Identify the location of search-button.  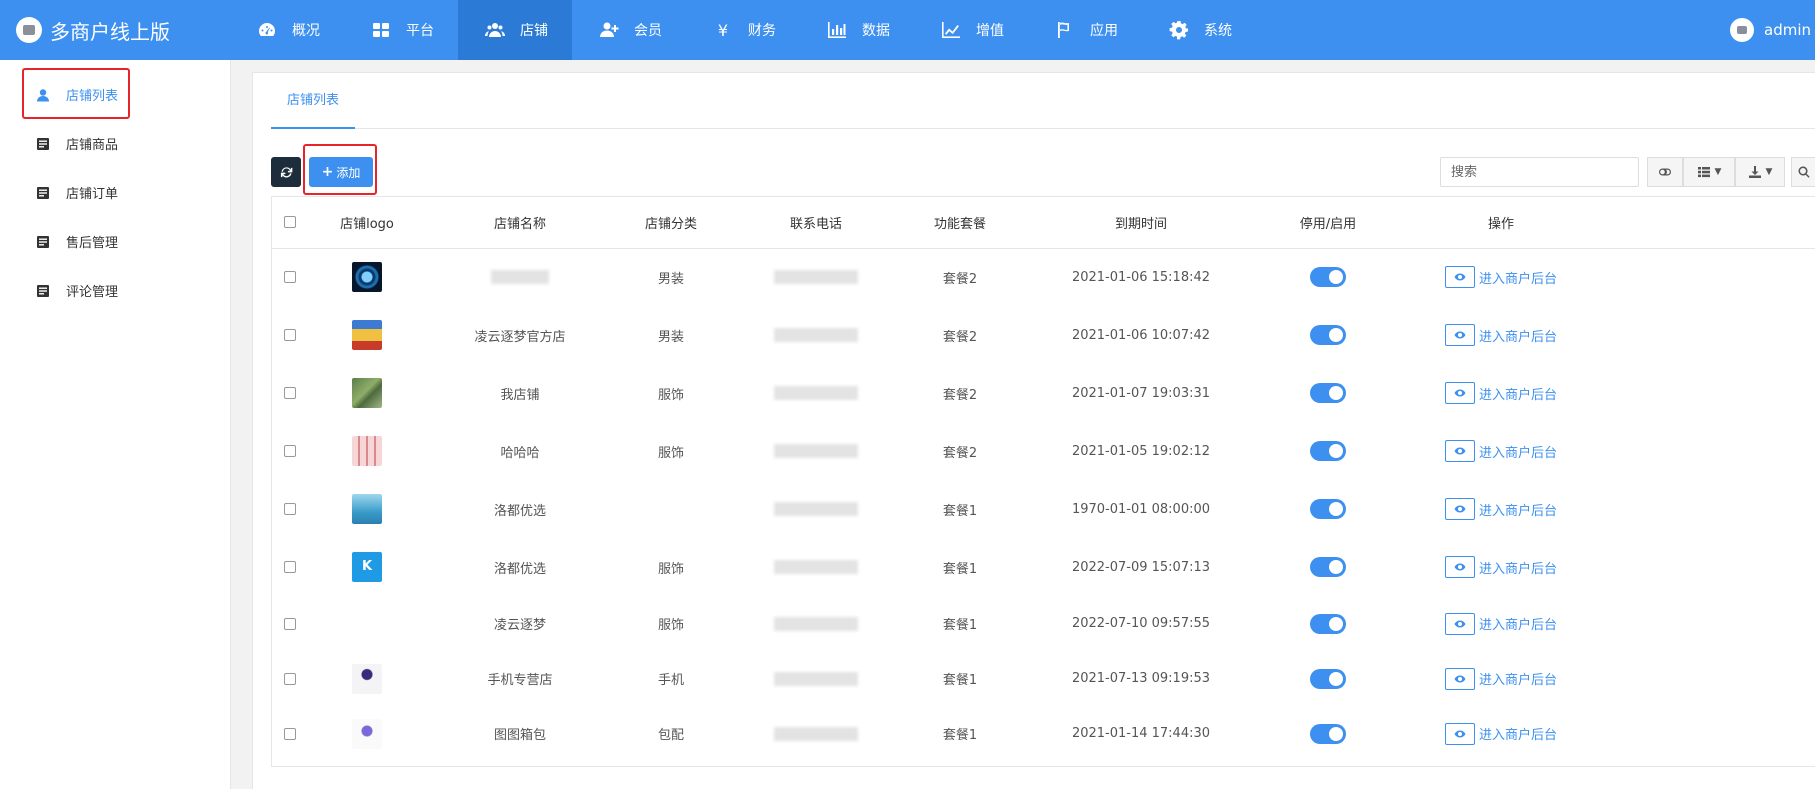
(1803, 172).